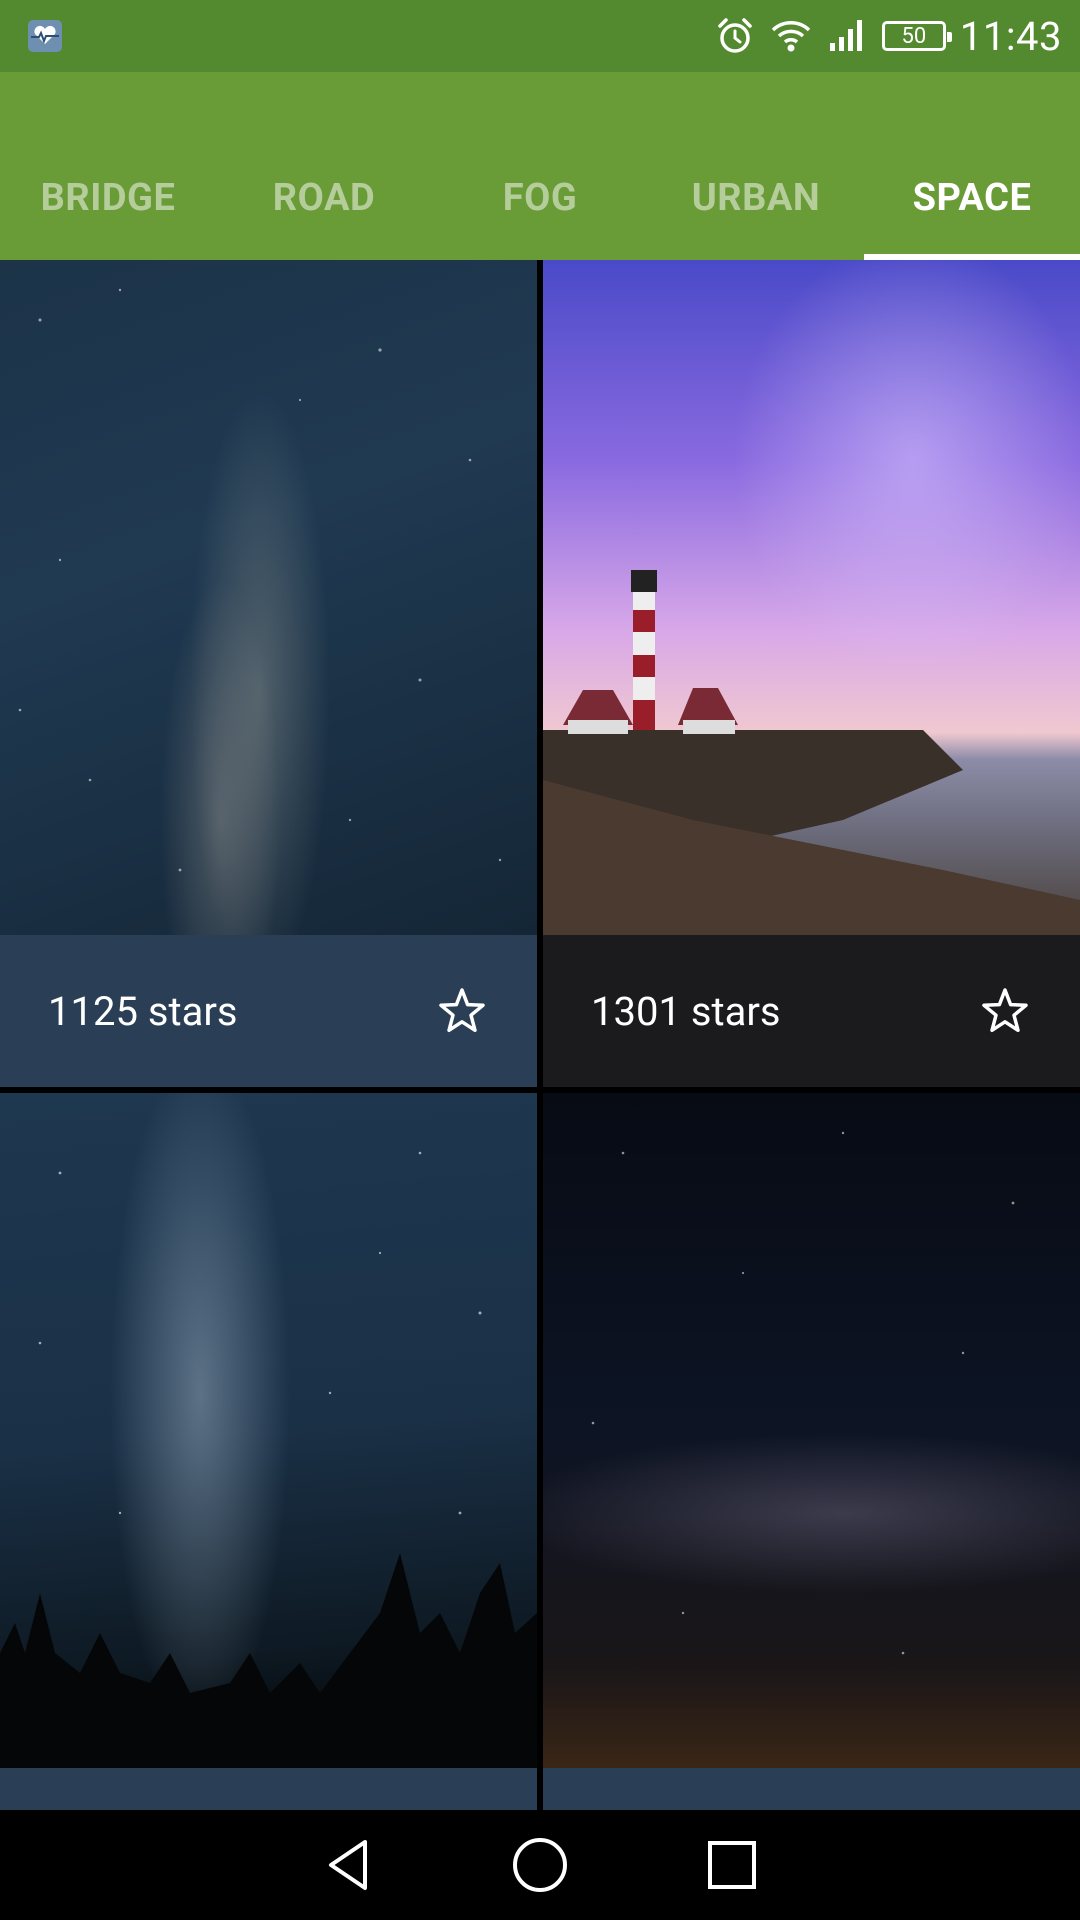 This screenshot has height=1920, width=1080. Describe the element at coordinates (811, 1011) in the screenshot. I see `card-footer: 1301 stars` at that location.